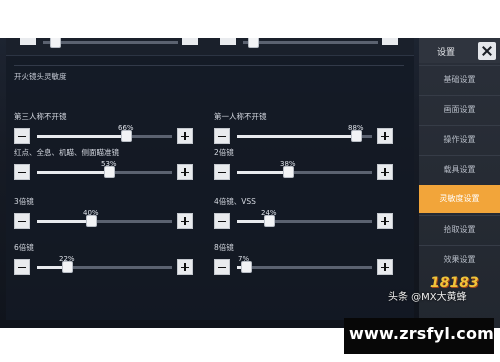 The height and width of the screenshot is (362, 500). What do you see at coordinates (40, 76) in the screenshot?
I see `section-title: 开火镜头灵敏度` at bounding box center [40, 76].